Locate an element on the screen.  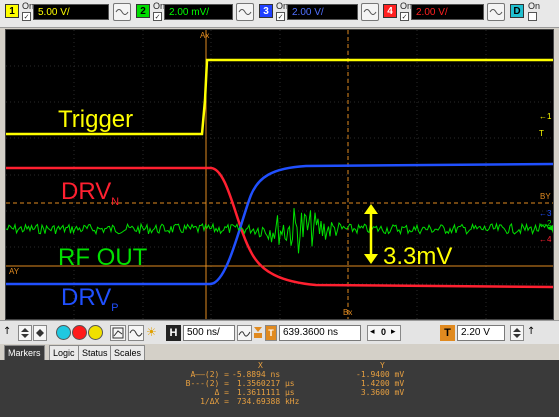
zoom-value: 0 is located at coordinates (384, 332).